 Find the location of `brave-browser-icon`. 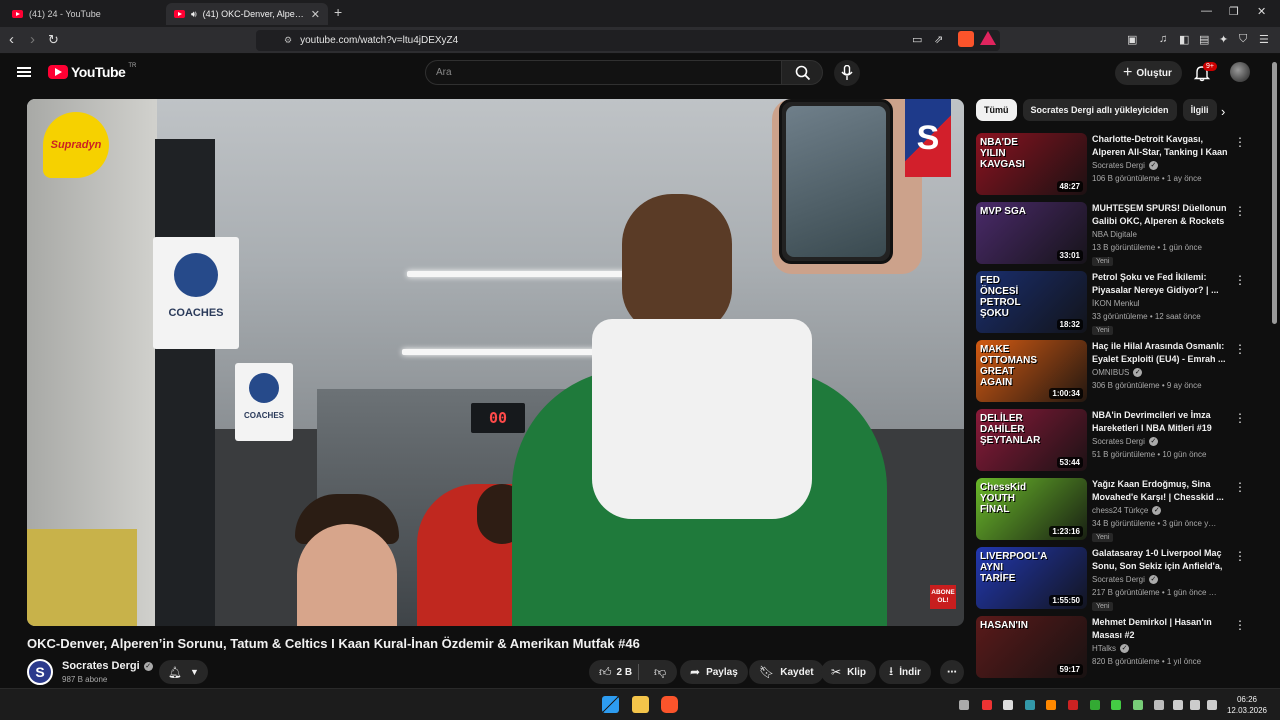

brave-browser-icon is located at coordinates (669, 704).